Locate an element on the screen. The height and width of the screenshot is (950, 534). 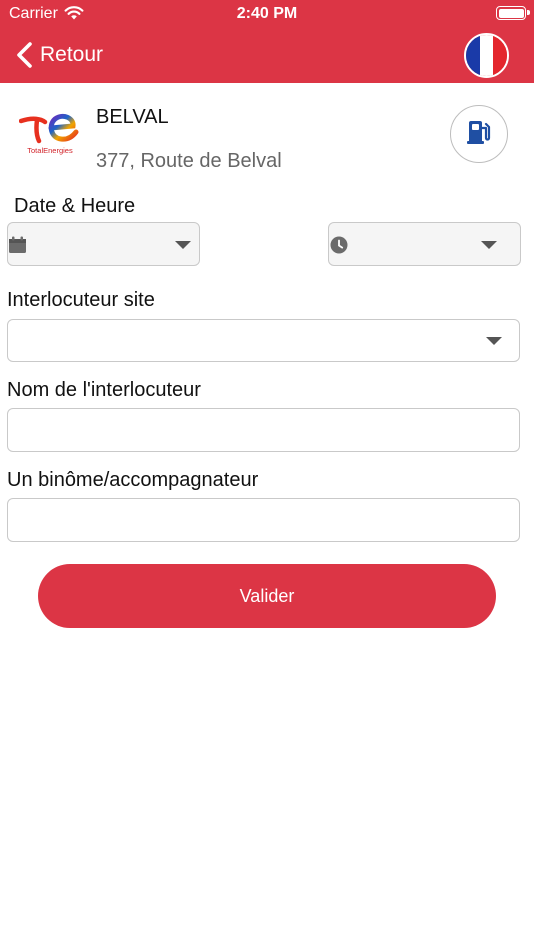
time-picker is located at coordinates (424, 244).